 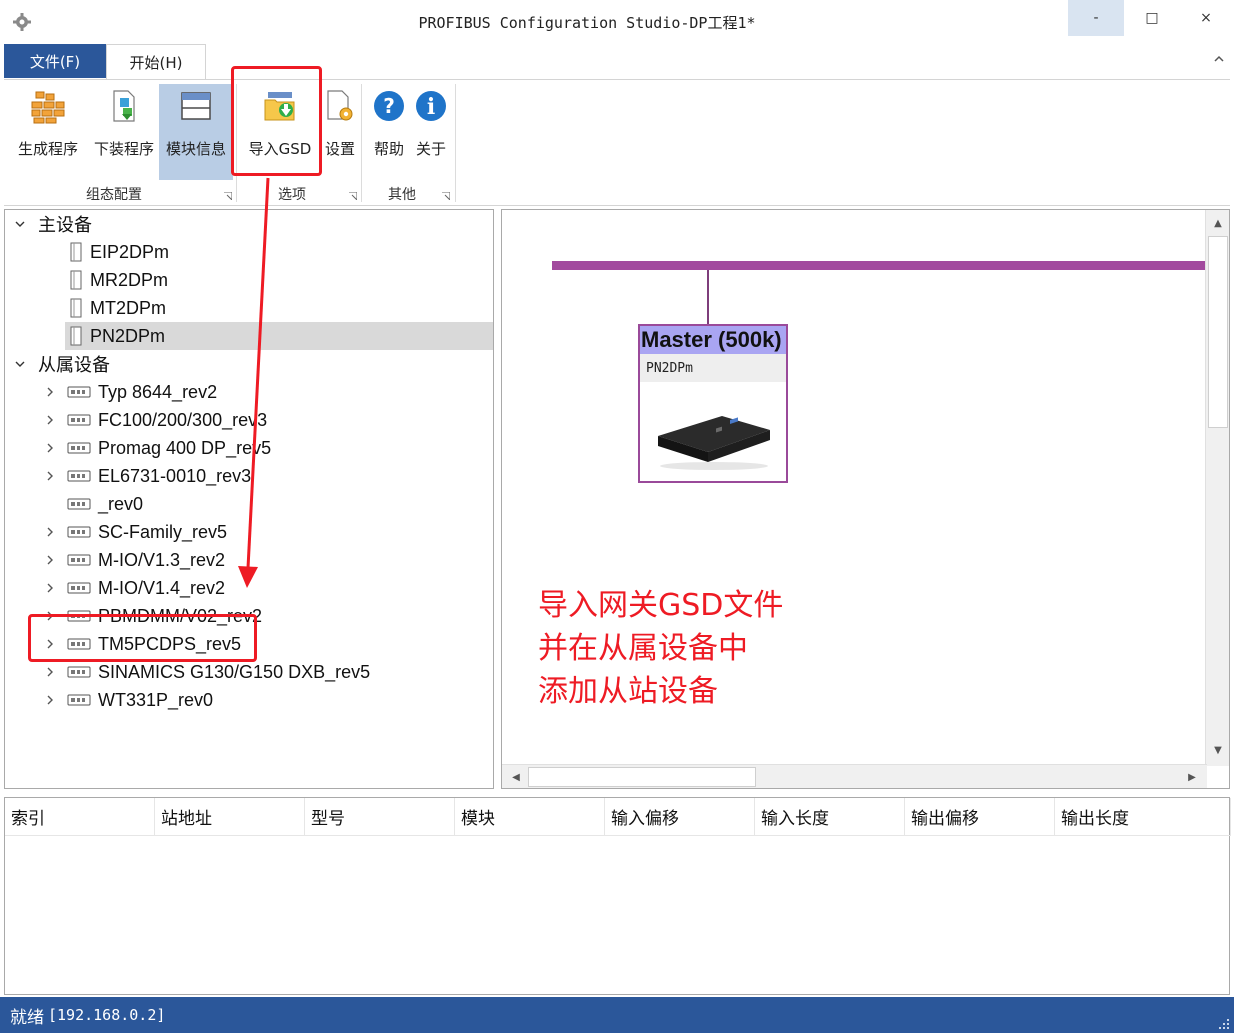 I want to click on status-bar: 就绪 [192.168.0.2], so click(x=617, y=1015).